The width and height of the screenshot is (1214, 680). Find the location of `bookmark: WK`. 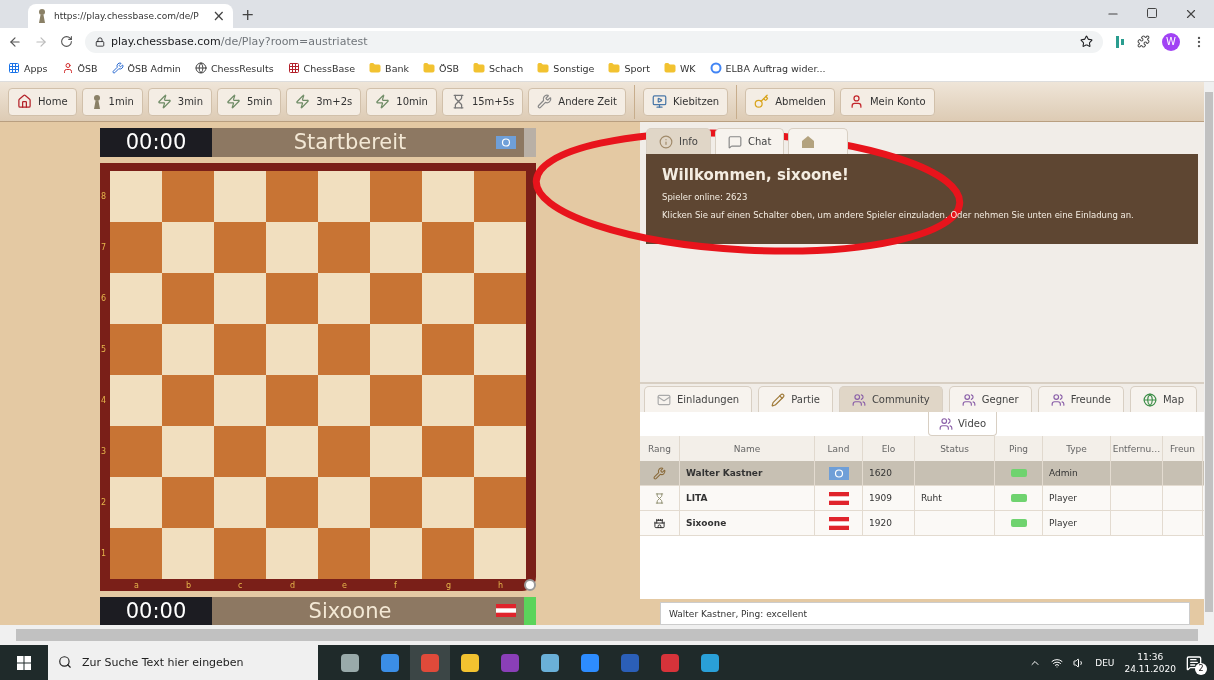

bookmark: WK is located at coordinates (679, 68).